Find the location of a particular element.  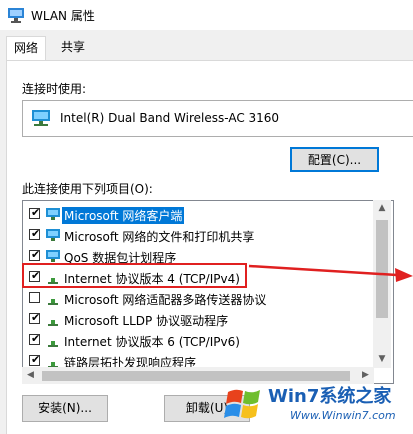

tab-sharing-label: 共享 is located at coordinates (72, 47).